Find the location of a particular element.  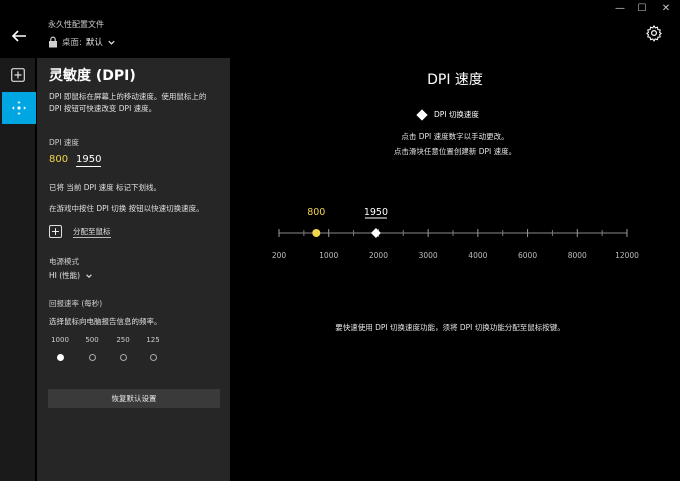

hint-click-slider: 点击滑块任意位置创建新 DPI 速度。 is located at coordinates (455, 151).